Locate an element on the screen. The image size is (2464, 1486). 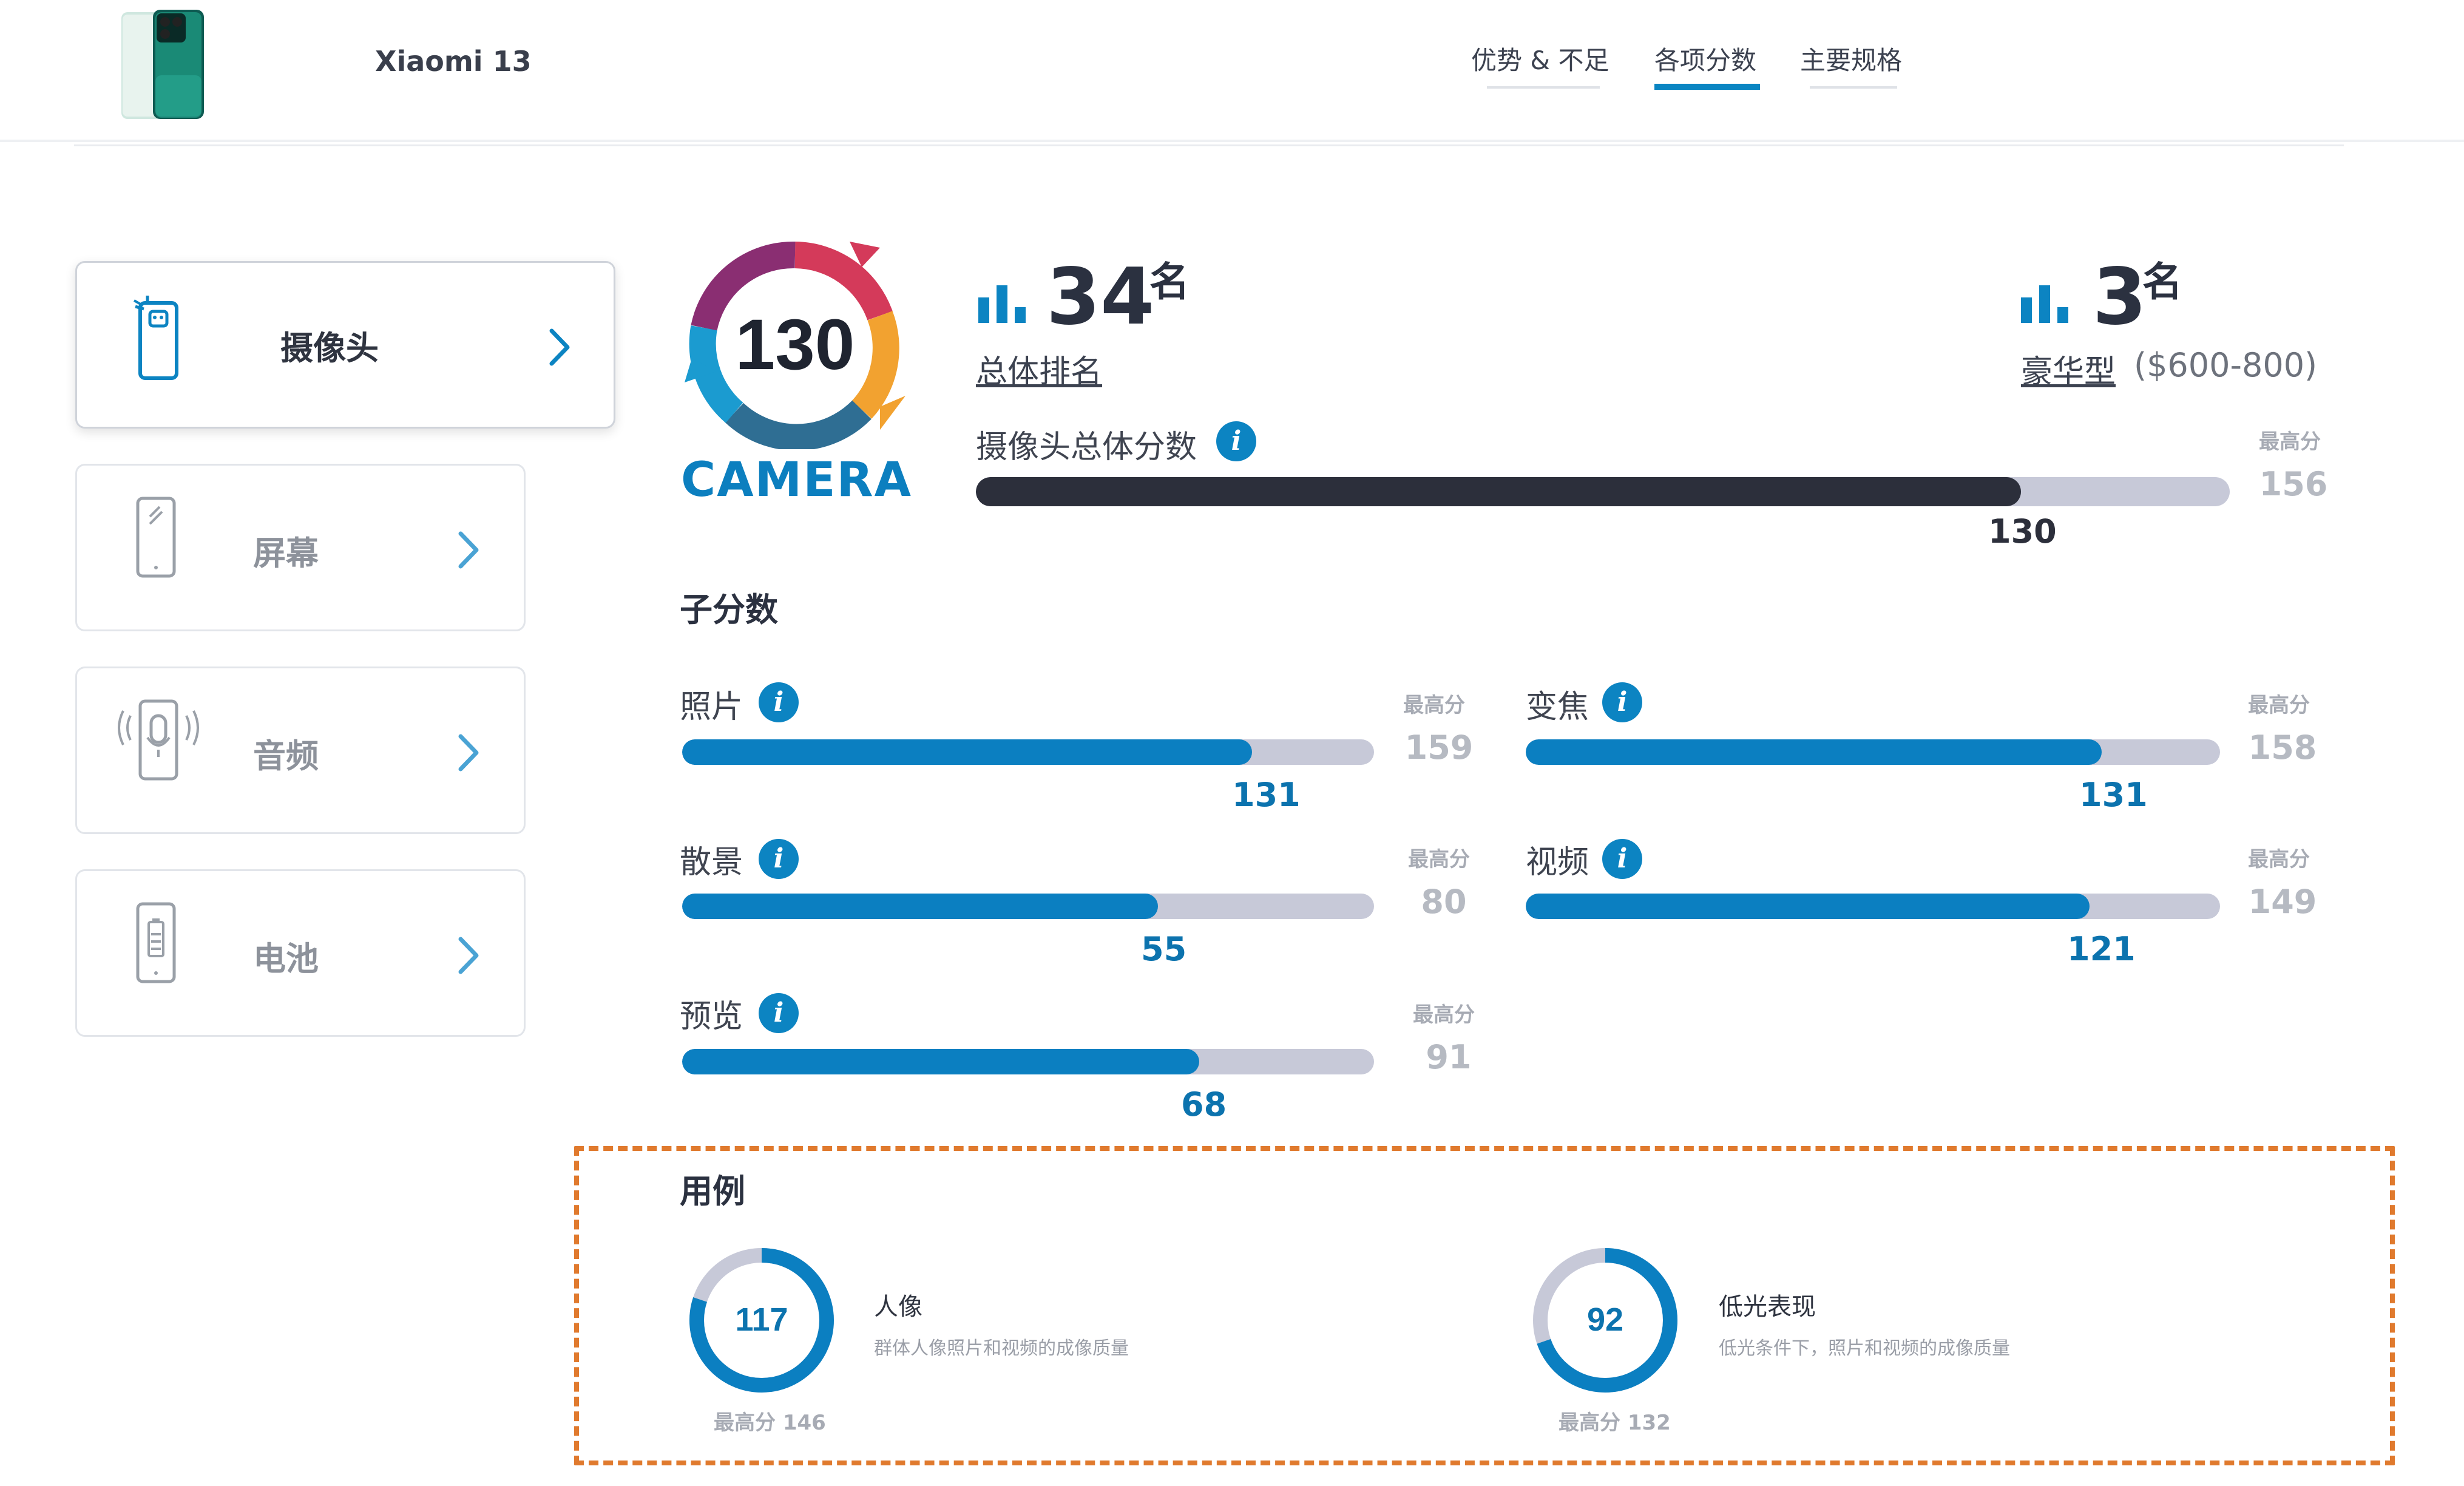
device-name: Xiaomi 13 is located at coordinates (453, 61).